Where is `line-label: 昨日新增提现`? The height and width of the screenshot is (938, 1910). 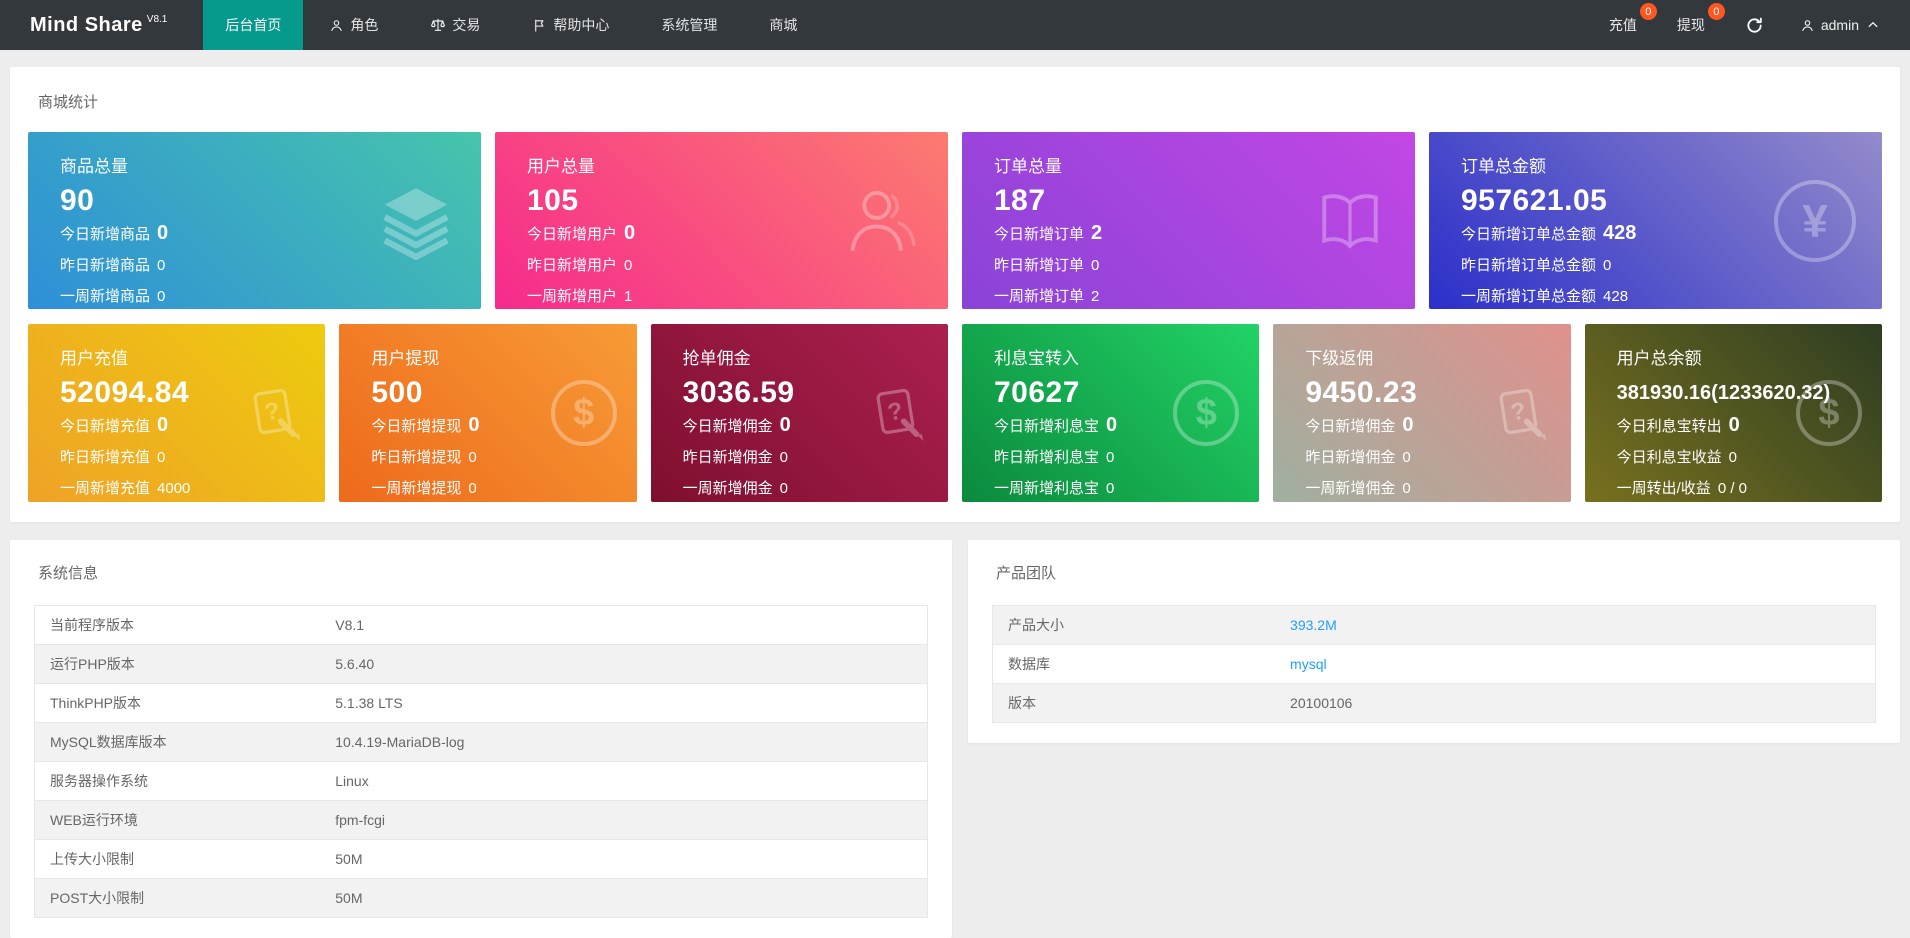 line-label: 昨日新增提现 is located at coordinates (416, 457).